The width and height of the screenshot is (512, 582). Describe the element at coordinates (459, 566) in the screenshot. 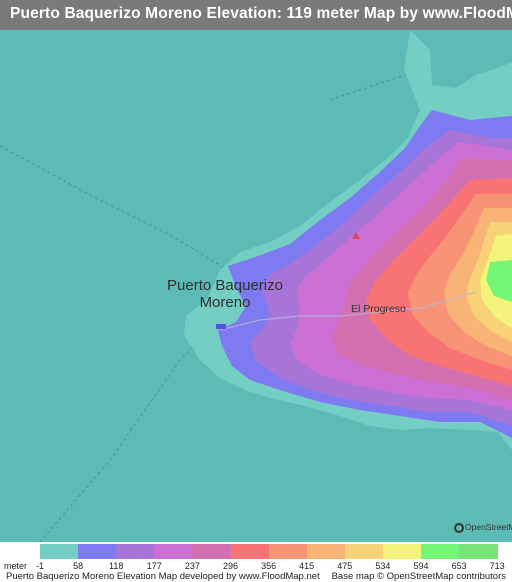

I see `legend-tick-label: 653` at that location.